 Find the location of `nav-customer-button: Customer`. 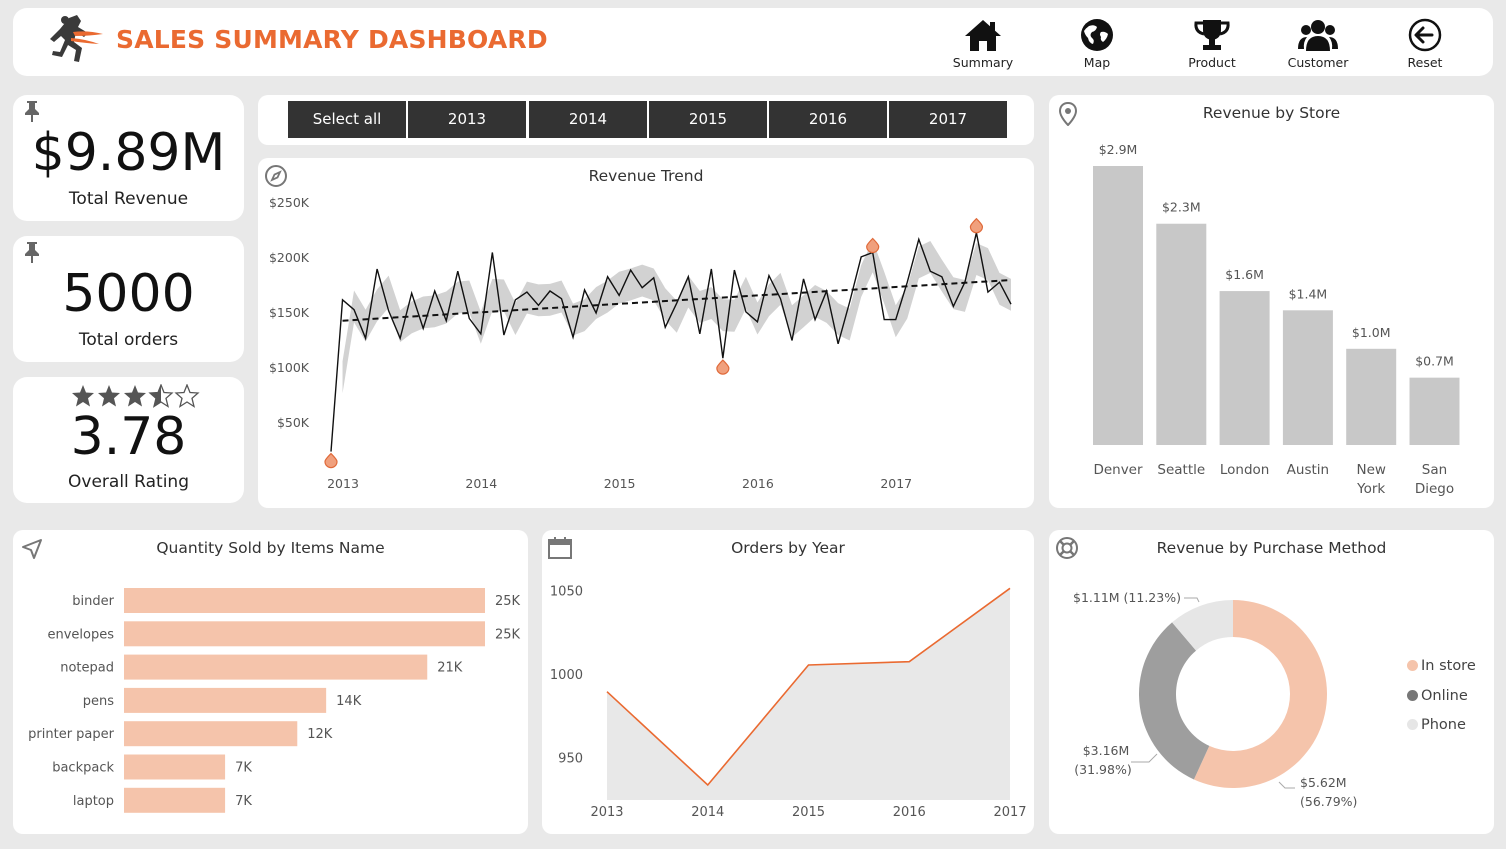

nav-customer-button: Customer is located at coordinates (1318, 46).